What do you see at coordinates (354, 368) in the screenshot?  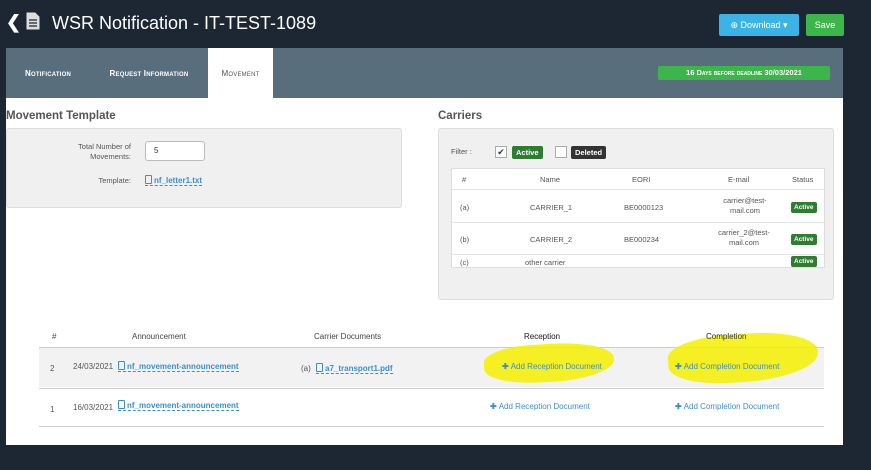 I see `carrier-document-link: a7_transport1.pdf` at bounding box center [354, 368].